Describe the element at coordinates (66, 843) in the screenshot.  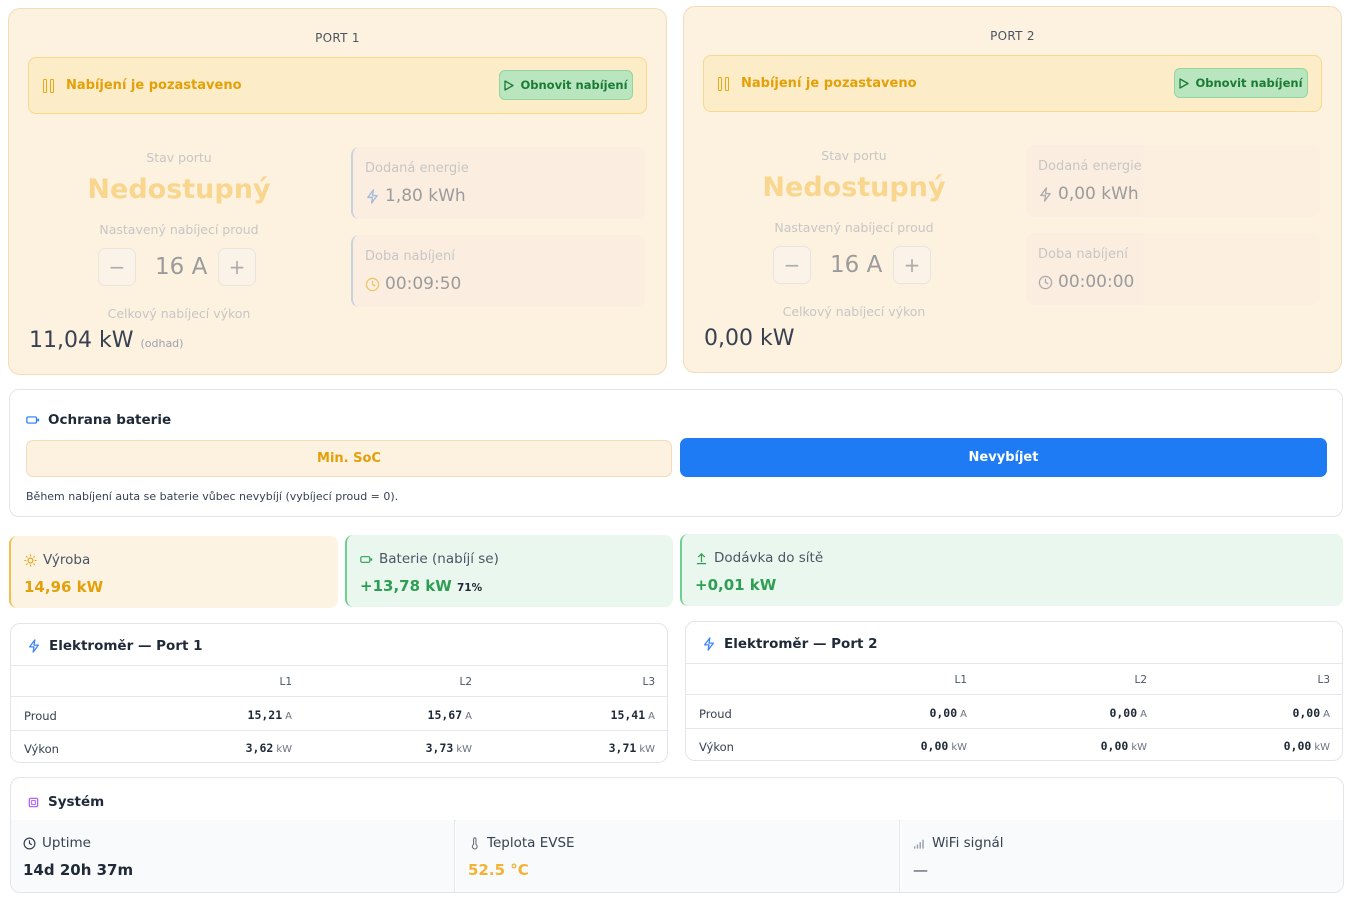
I see `uptime-label: Uptime` at that location.